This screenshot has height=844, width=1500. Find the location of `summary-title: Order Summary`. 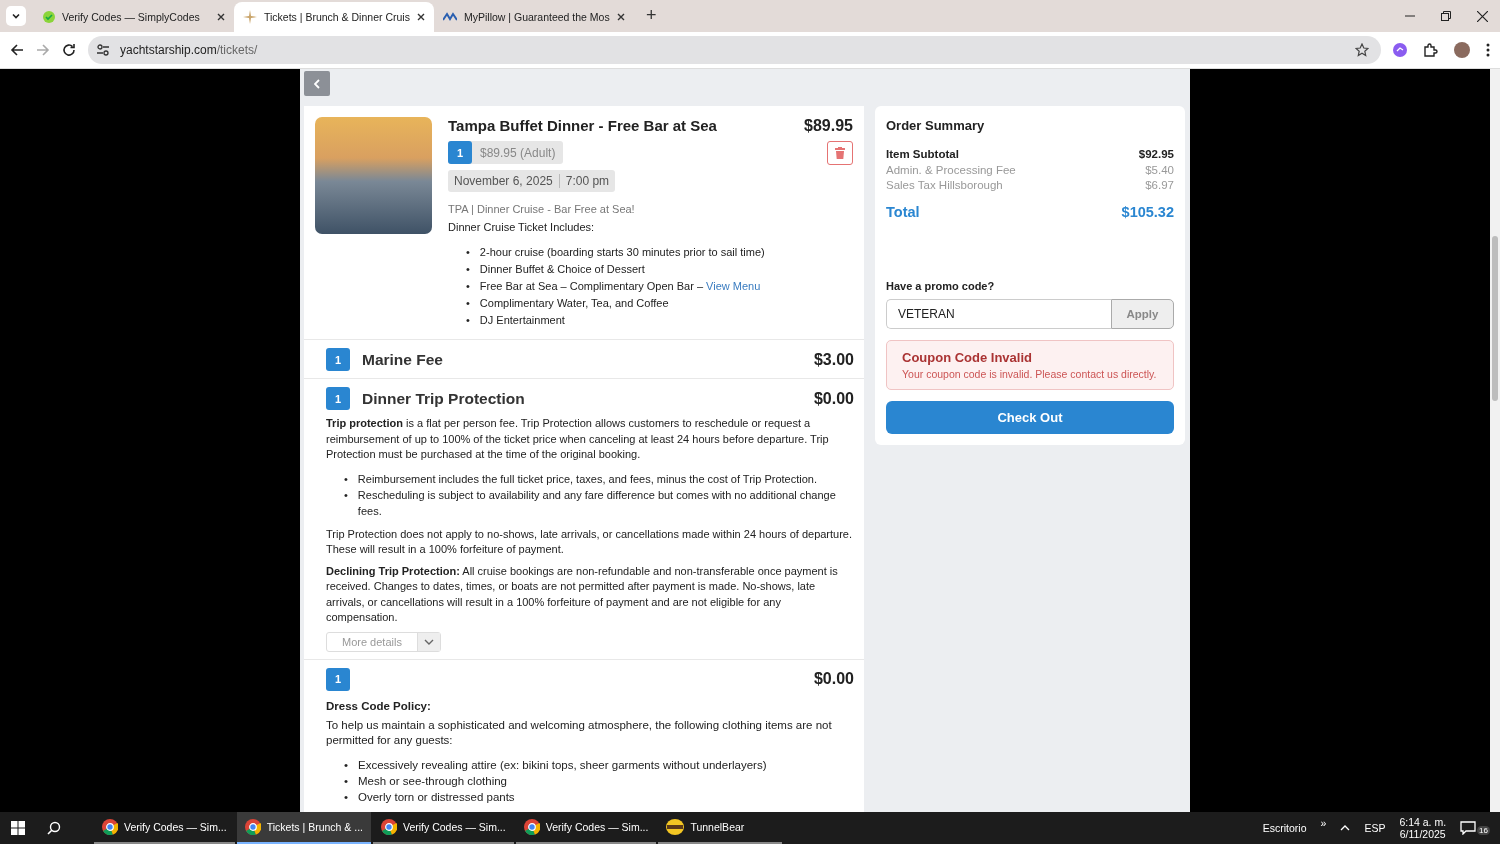

summary-title: Order Summary is located at coordinates (936, 125).